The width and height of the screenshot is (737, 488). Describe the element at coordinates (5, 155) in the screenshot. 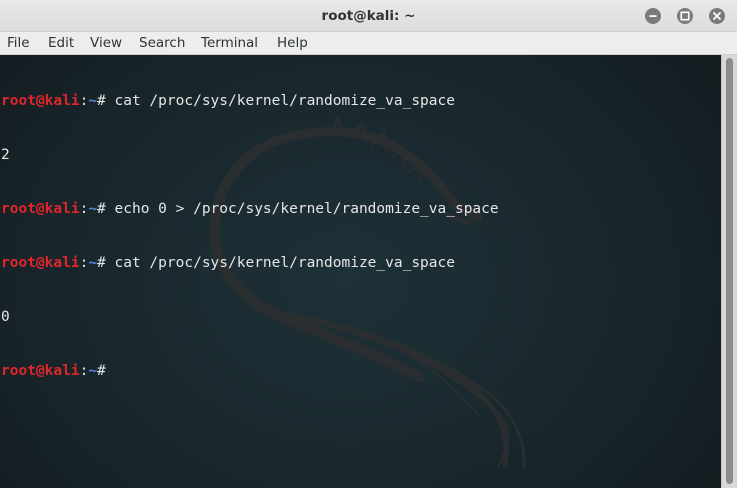

I see `output-text: 2` at that location.